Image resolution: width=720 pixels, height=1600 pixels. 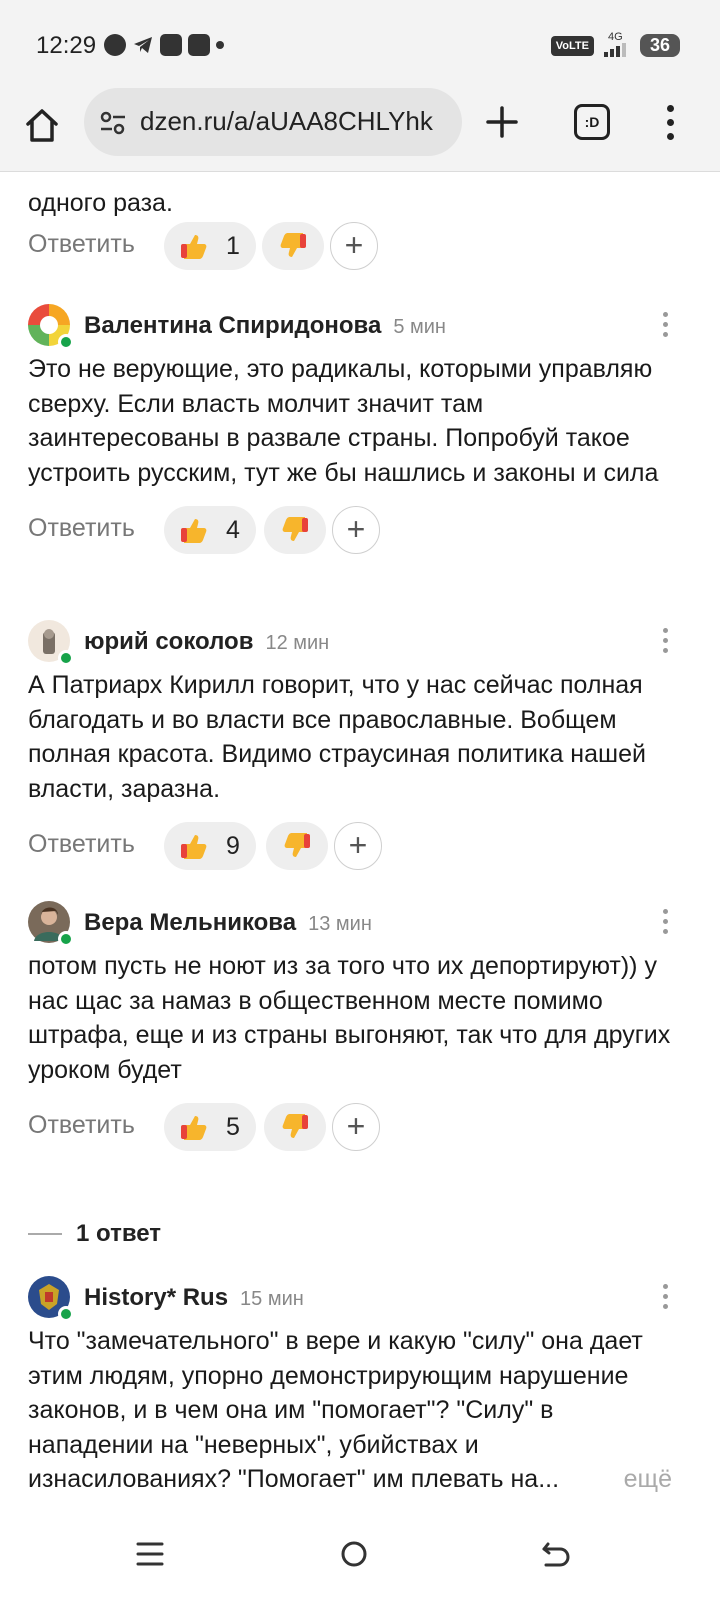 I want to click on site-settings-icon, so click(x=113, y=123).